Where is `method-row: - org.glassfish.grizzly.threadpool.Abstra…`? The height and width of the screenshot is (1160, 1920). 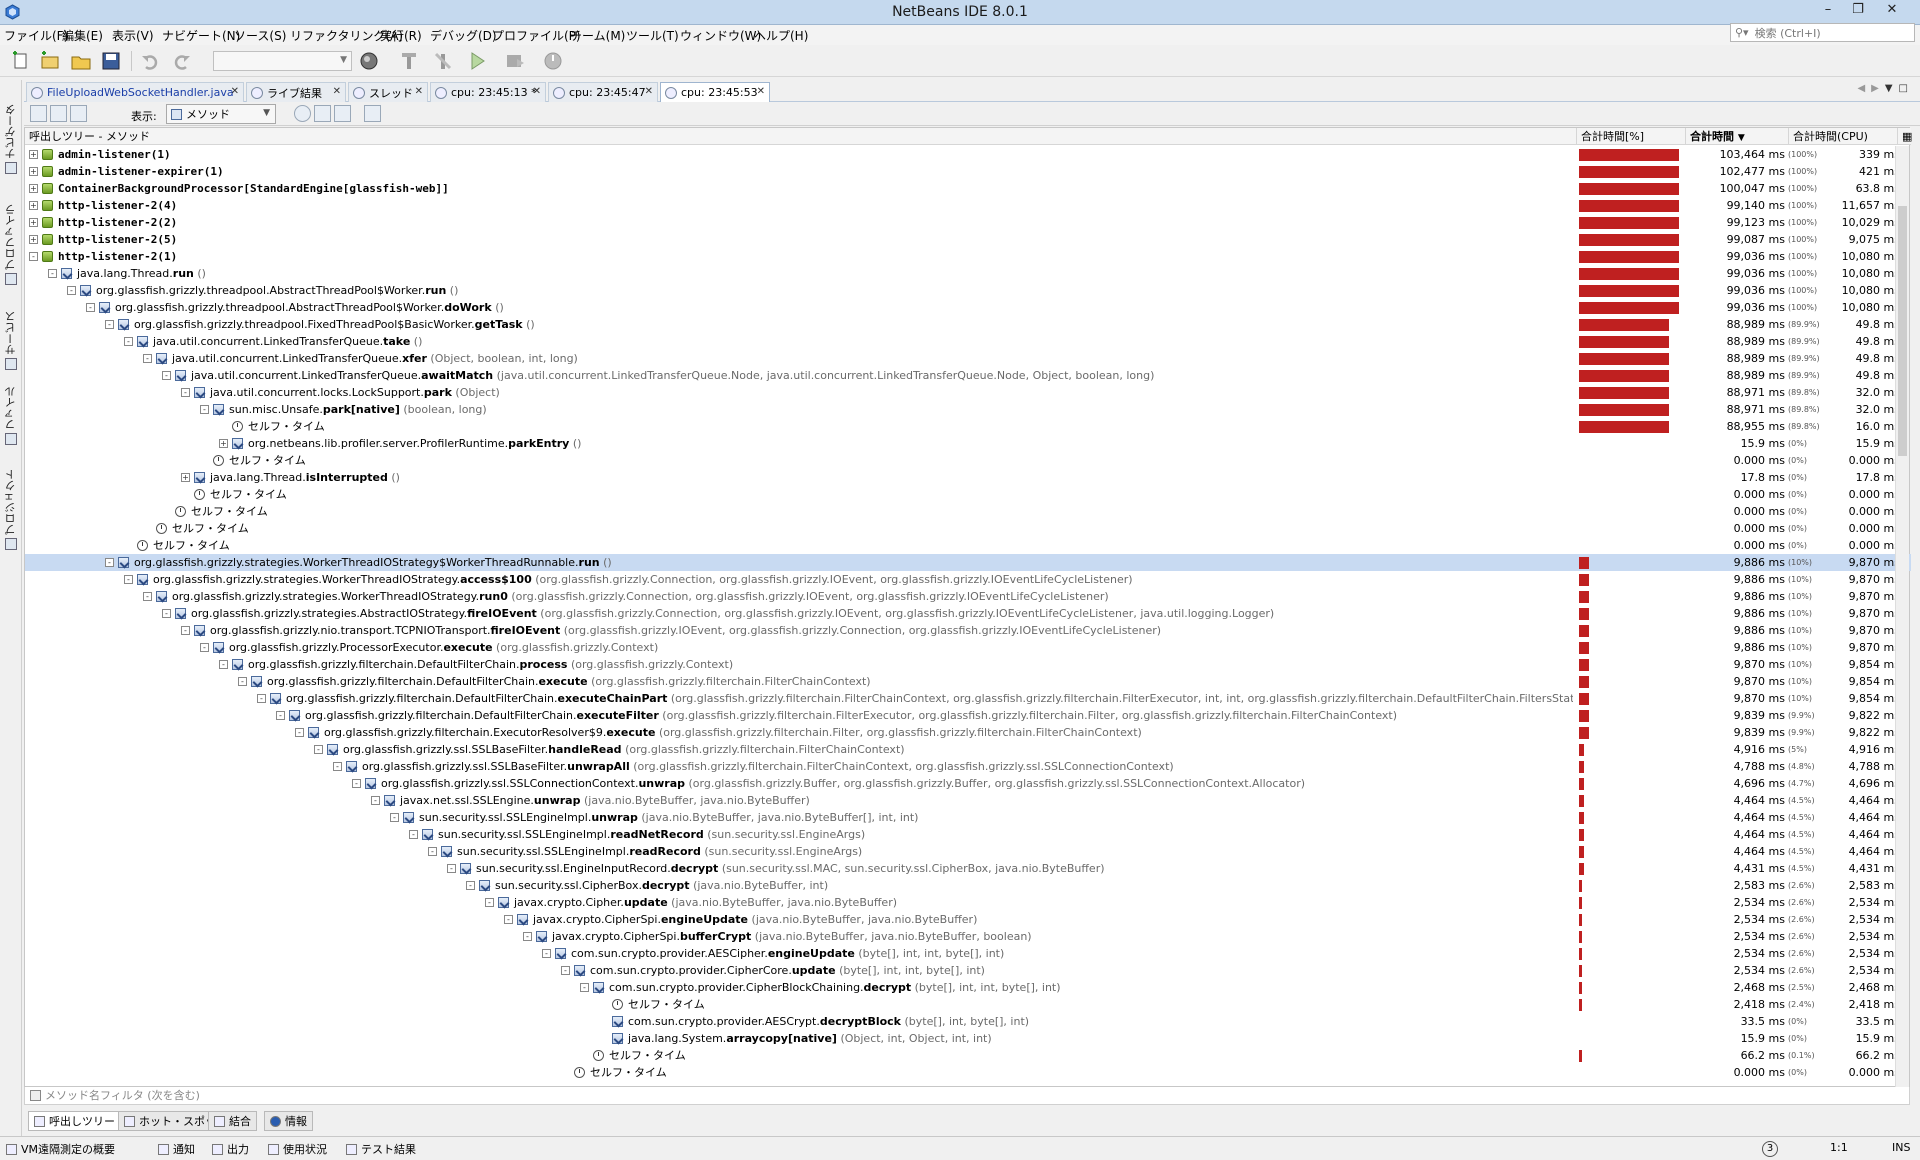
method-row: - org.glassfish.grizzly.threadpool.Abstra… is located at coordinates (968, 307).